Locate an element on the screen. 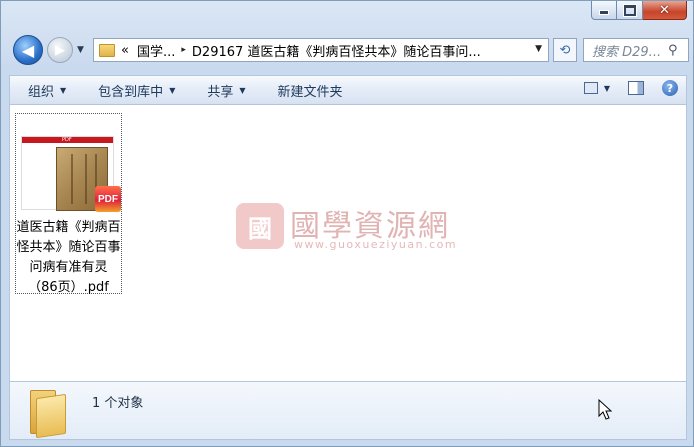 The width and height of the screenshot is (694, 447). minimize-icon is located at coordinates (604, 12).